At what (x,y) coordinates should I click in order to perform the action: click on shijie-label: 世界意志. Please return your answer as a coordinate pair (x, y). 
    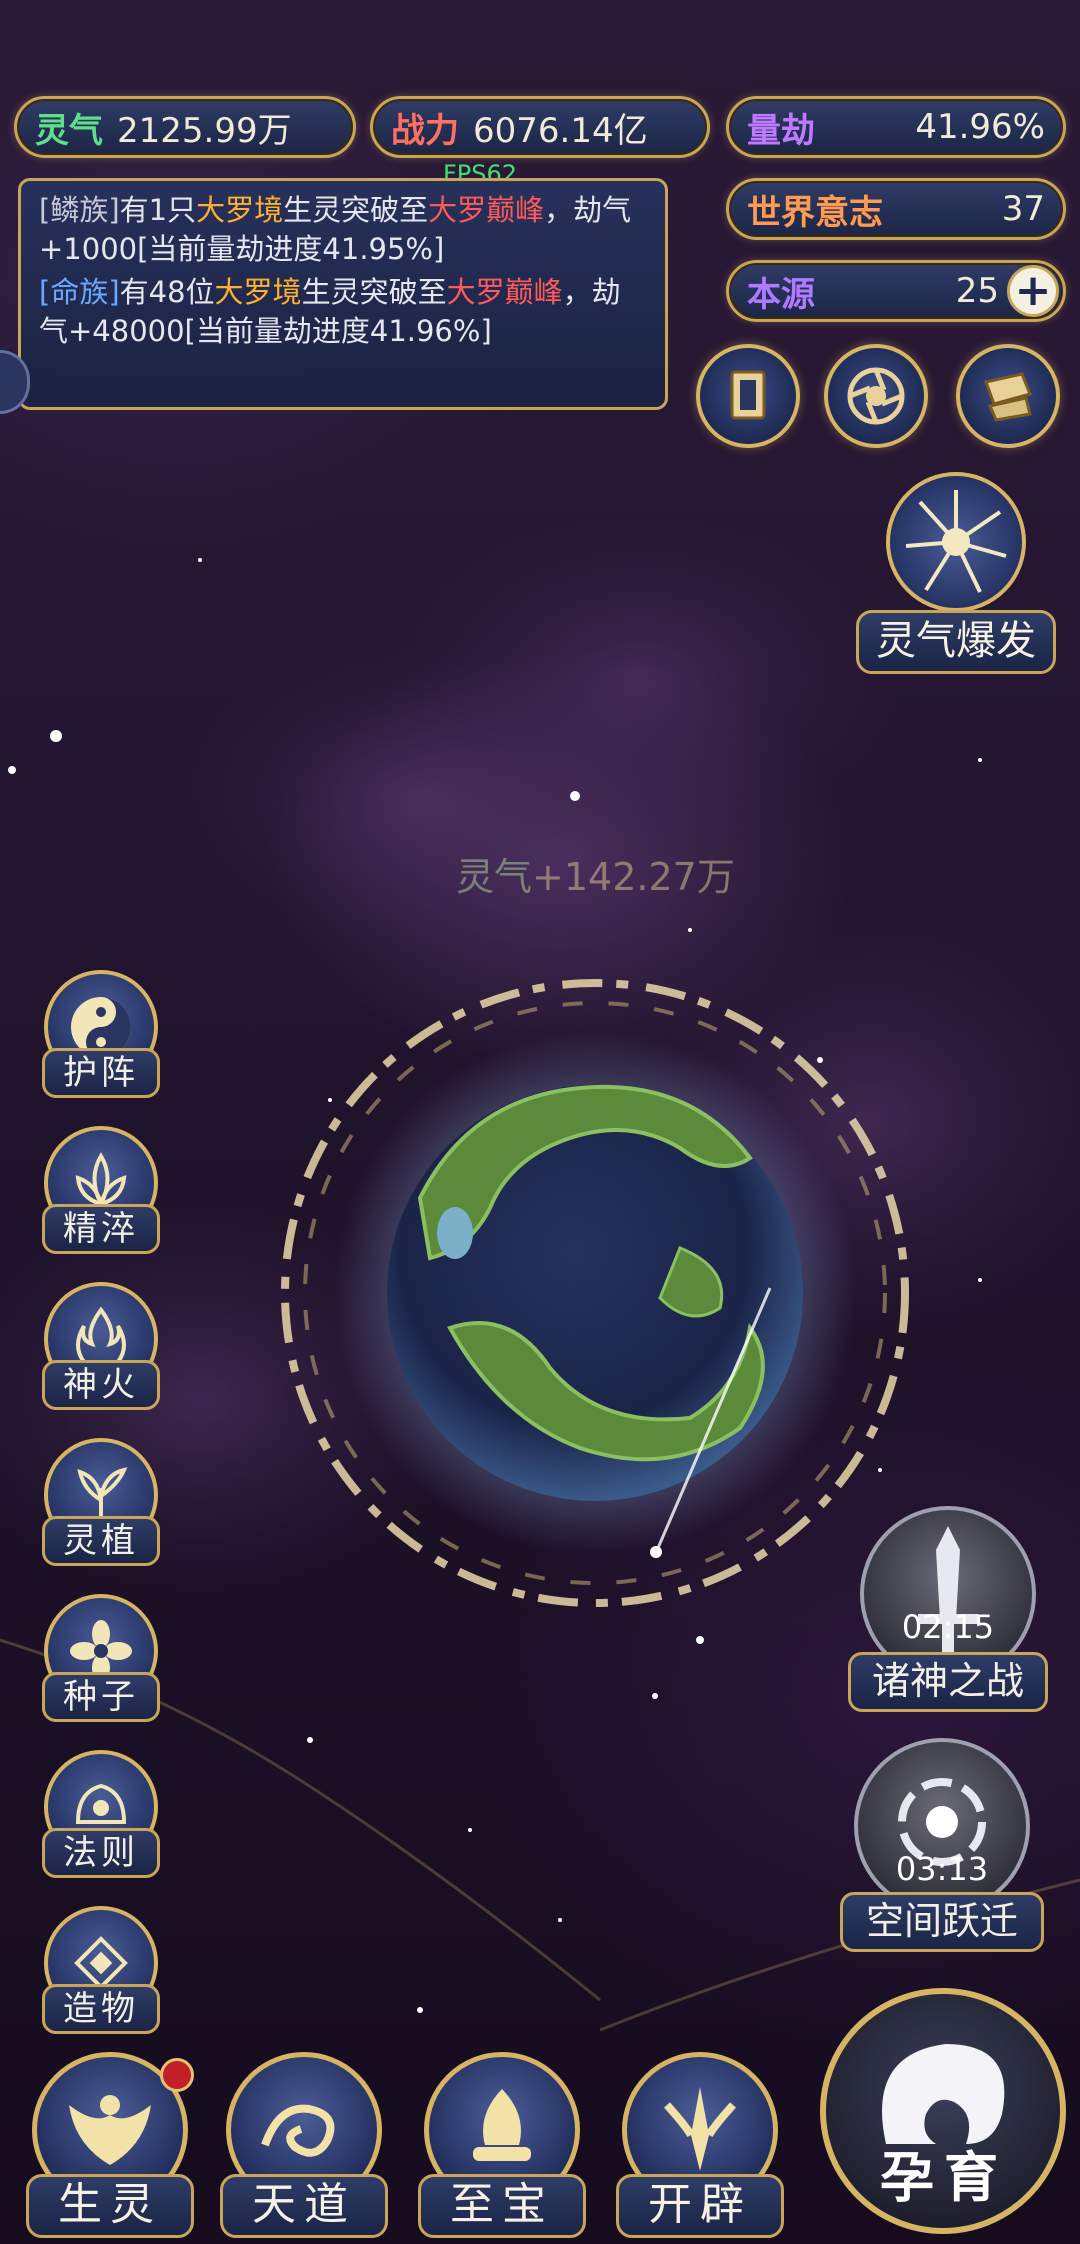
    Looking at the image, I should click on (815, 212).